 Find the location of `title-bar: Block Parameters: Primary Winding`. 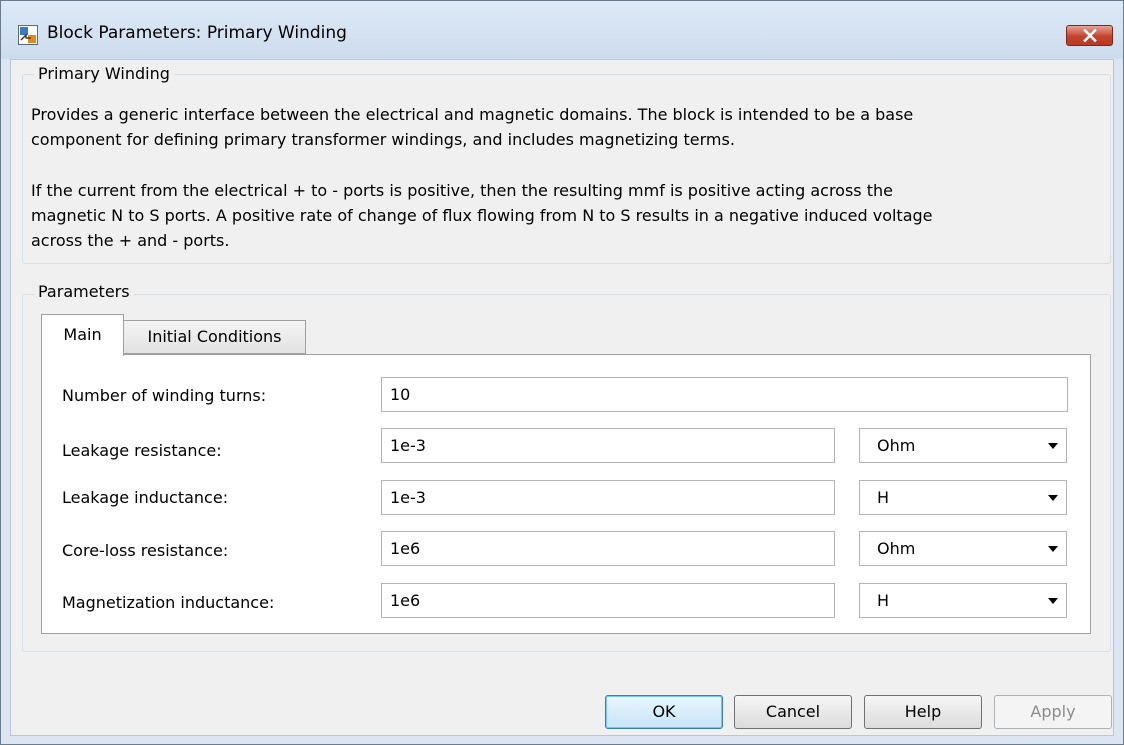

title-bar: Block Parameters: Primary Winding is located at coordinates (562, 30).